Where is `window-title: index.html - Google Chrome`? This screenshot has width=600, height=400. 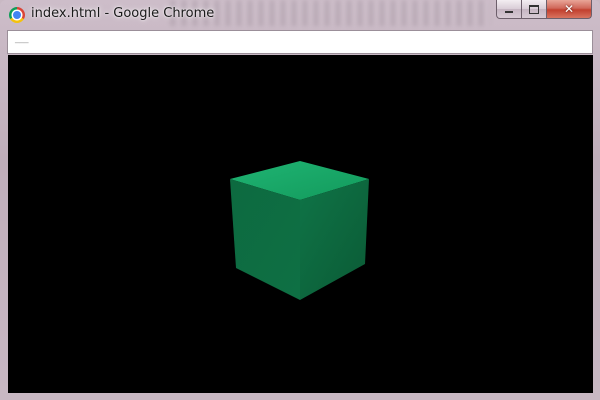 window-title: index.html - Google Chrome is located at coordinates (123, 13).